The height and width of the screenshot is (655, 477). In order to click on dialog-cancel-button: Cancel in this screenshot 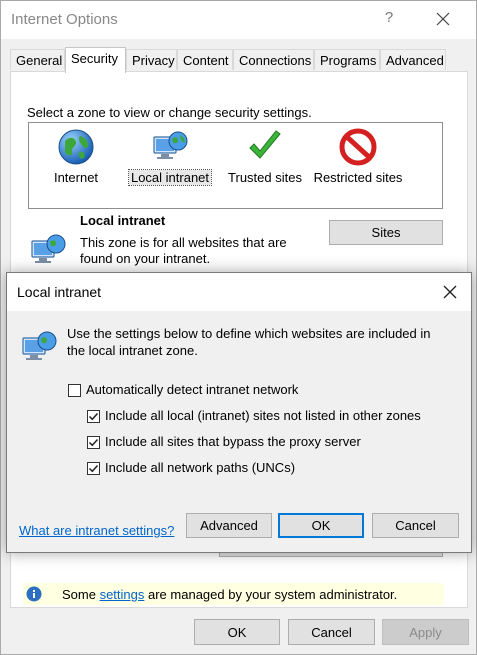, I will do `click(415, 525)`.